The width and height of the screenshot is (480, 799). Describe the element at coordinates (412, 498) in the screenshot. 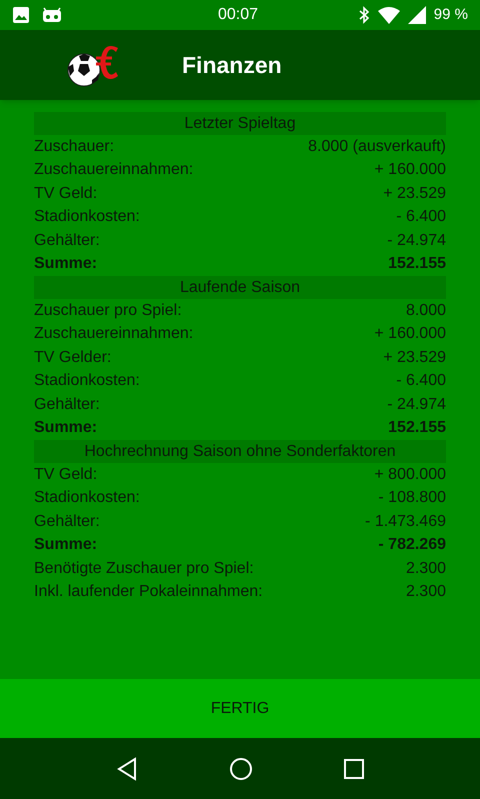

I see `row-value: - 108.800` at that location.